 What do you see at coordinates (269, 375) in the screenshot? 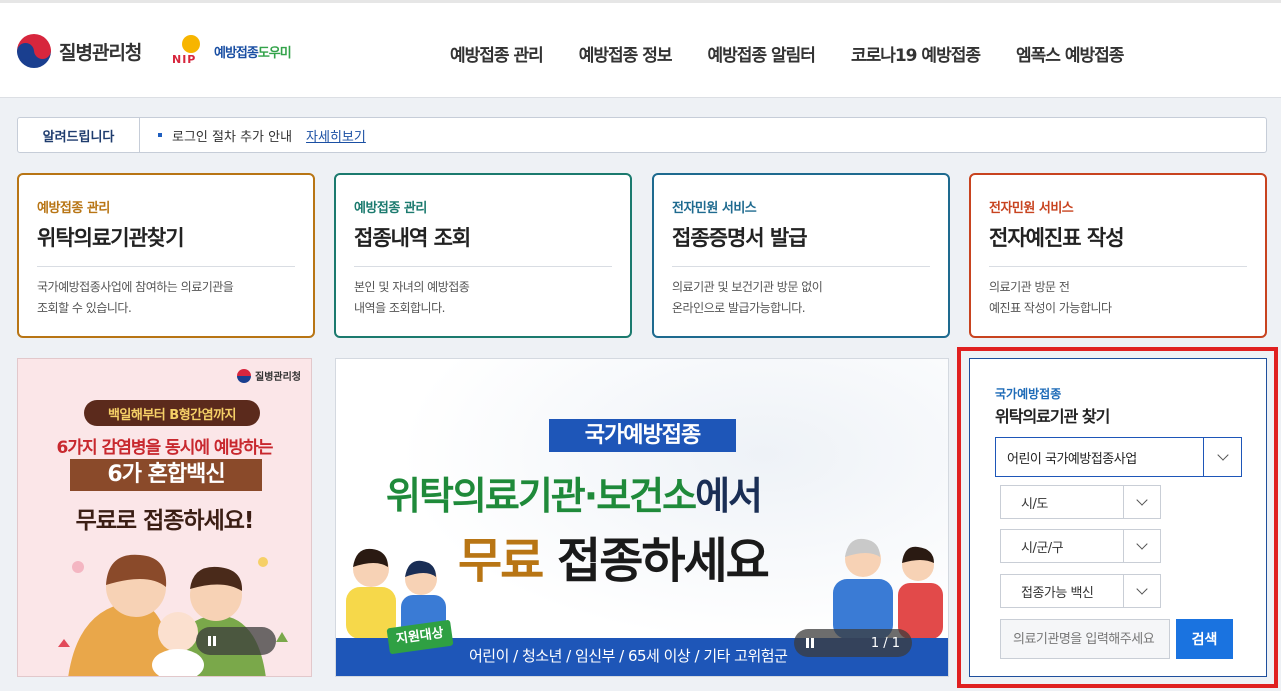
I see `banner-org-logo: 질병관리청` at bounding box center [269, 375].